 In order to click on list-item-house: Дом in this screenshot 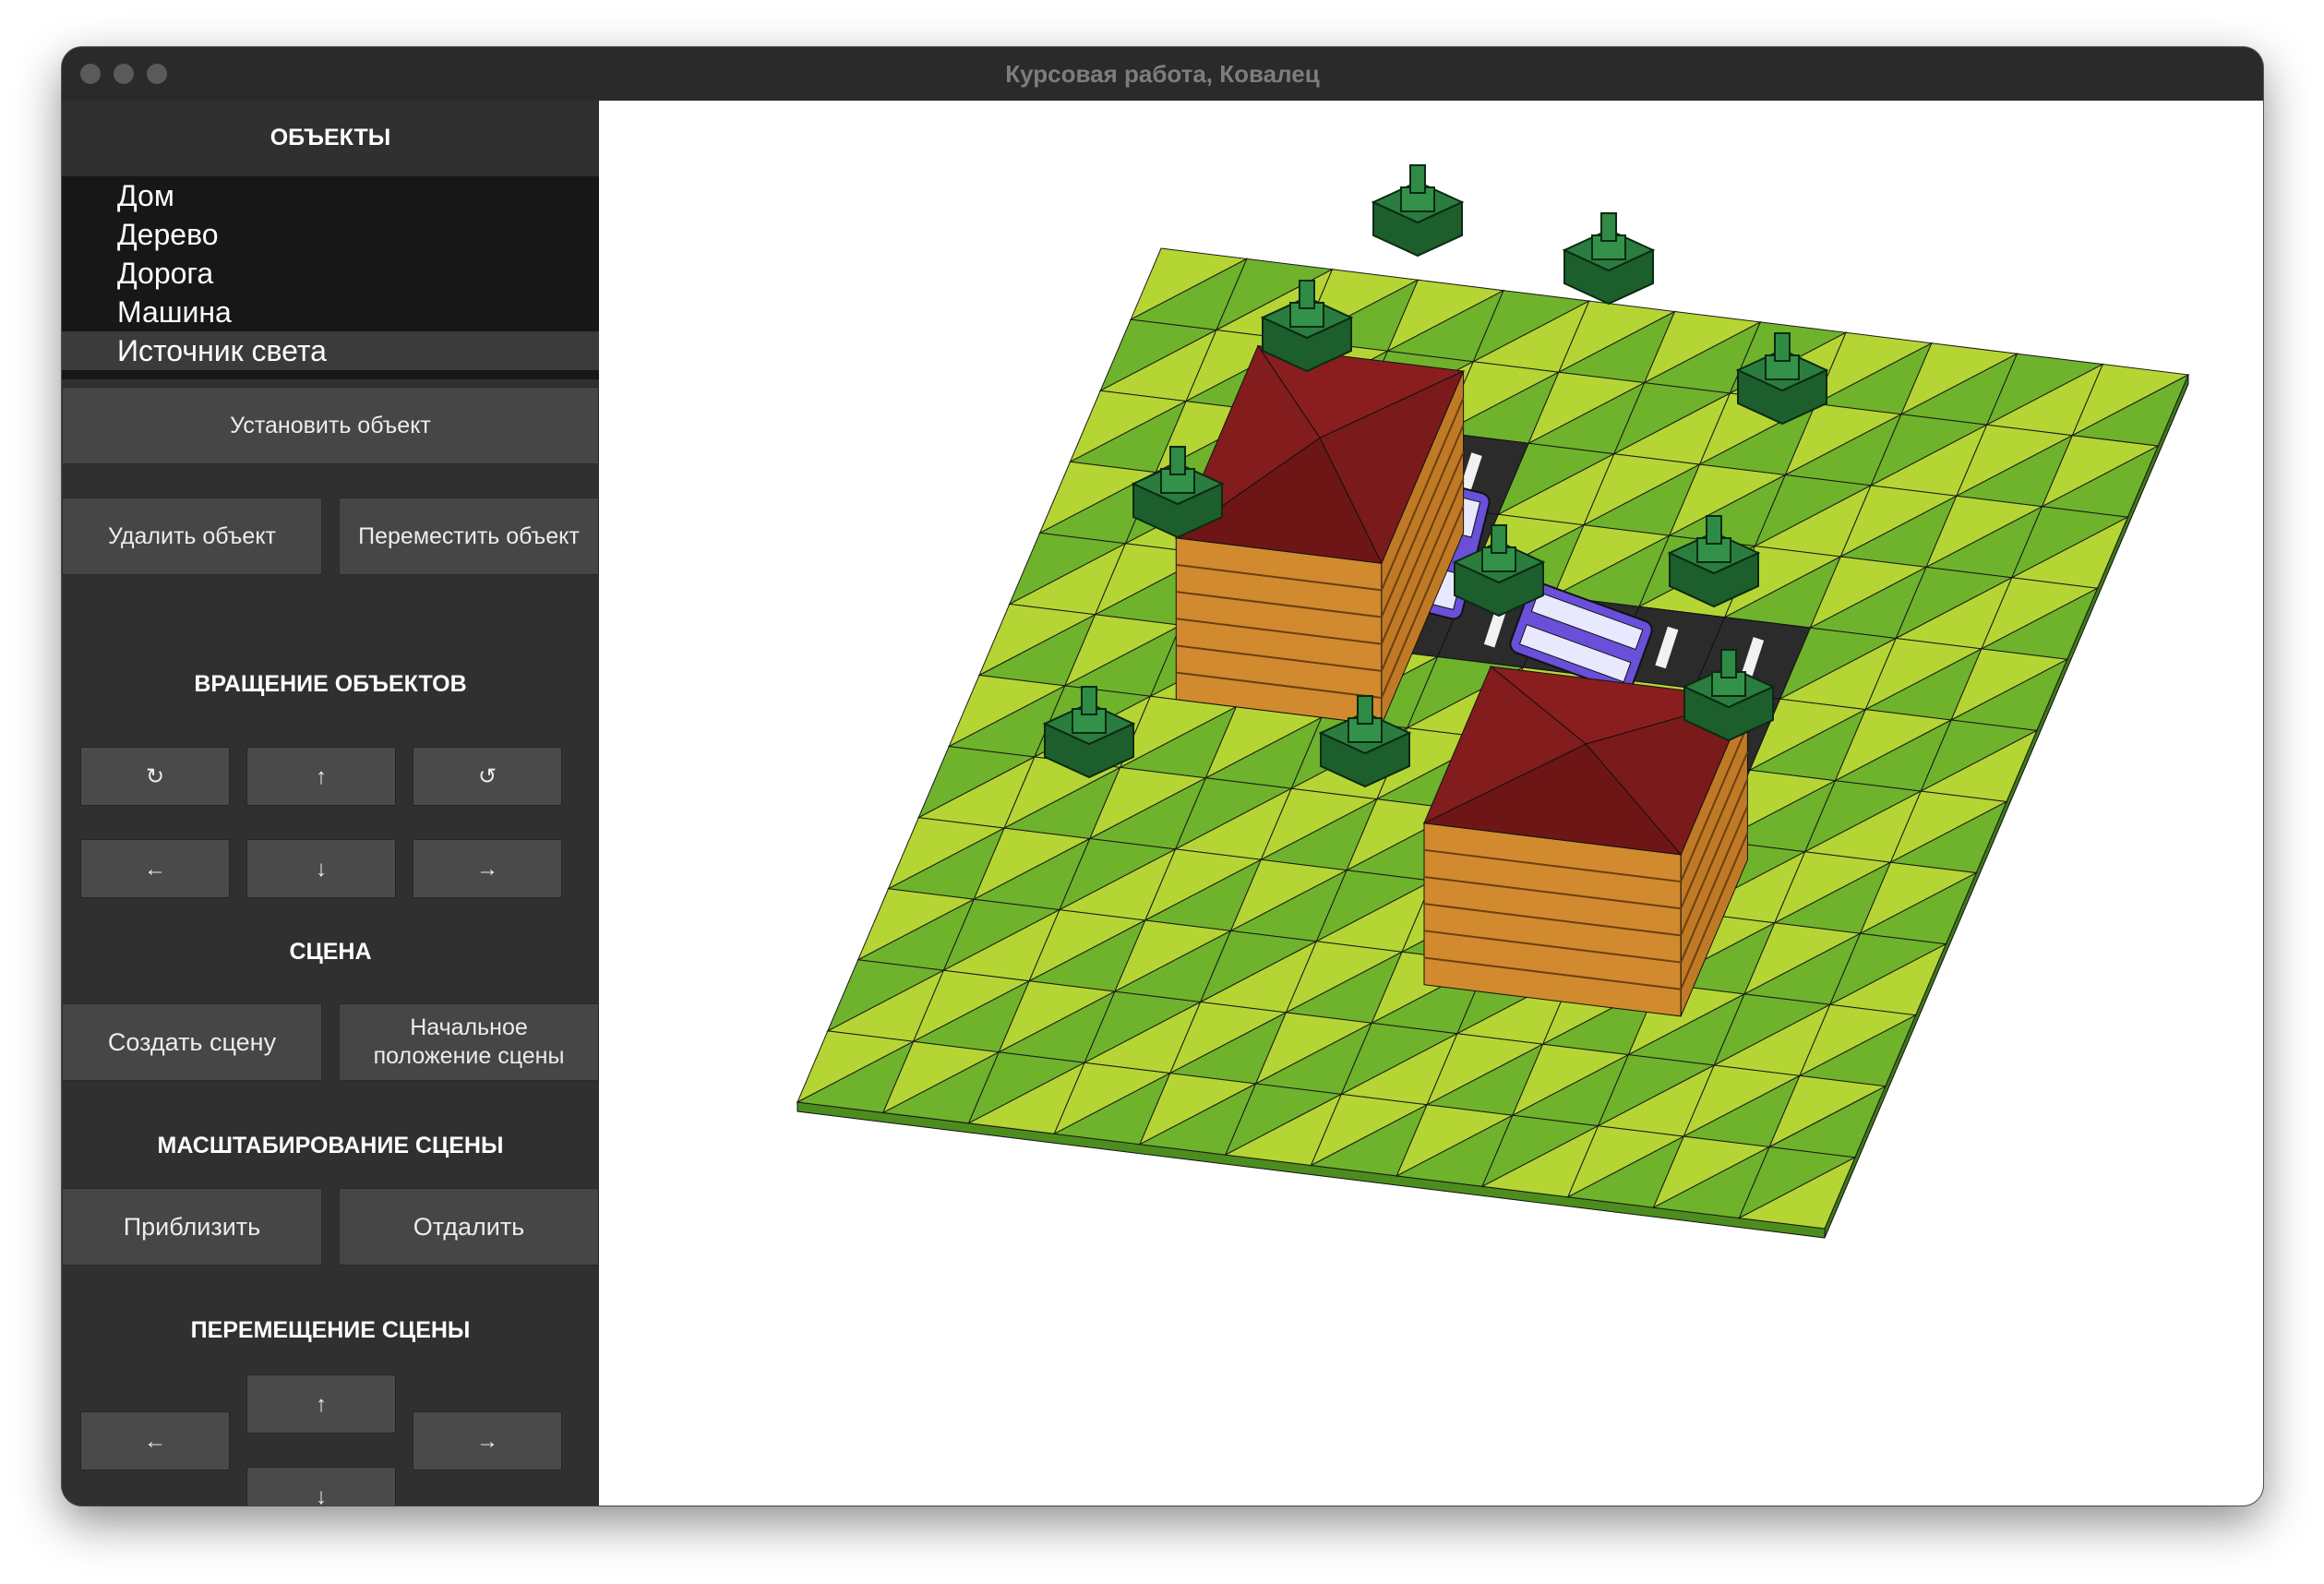, I will do `click(330, 195)`.